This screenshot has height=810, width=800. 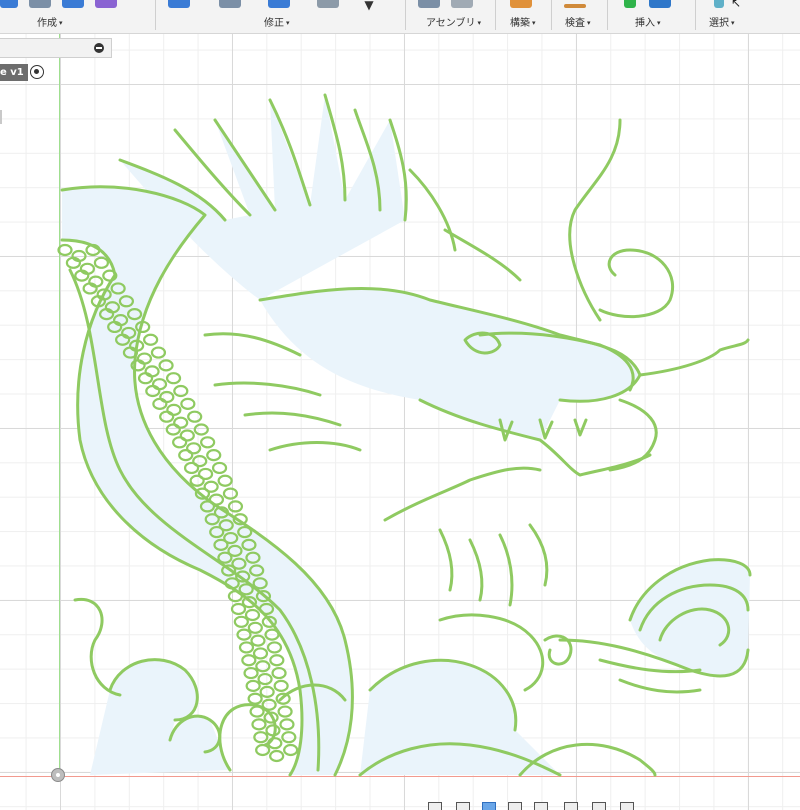 I want to click on whisker-lower, so click(x=633, y=435).